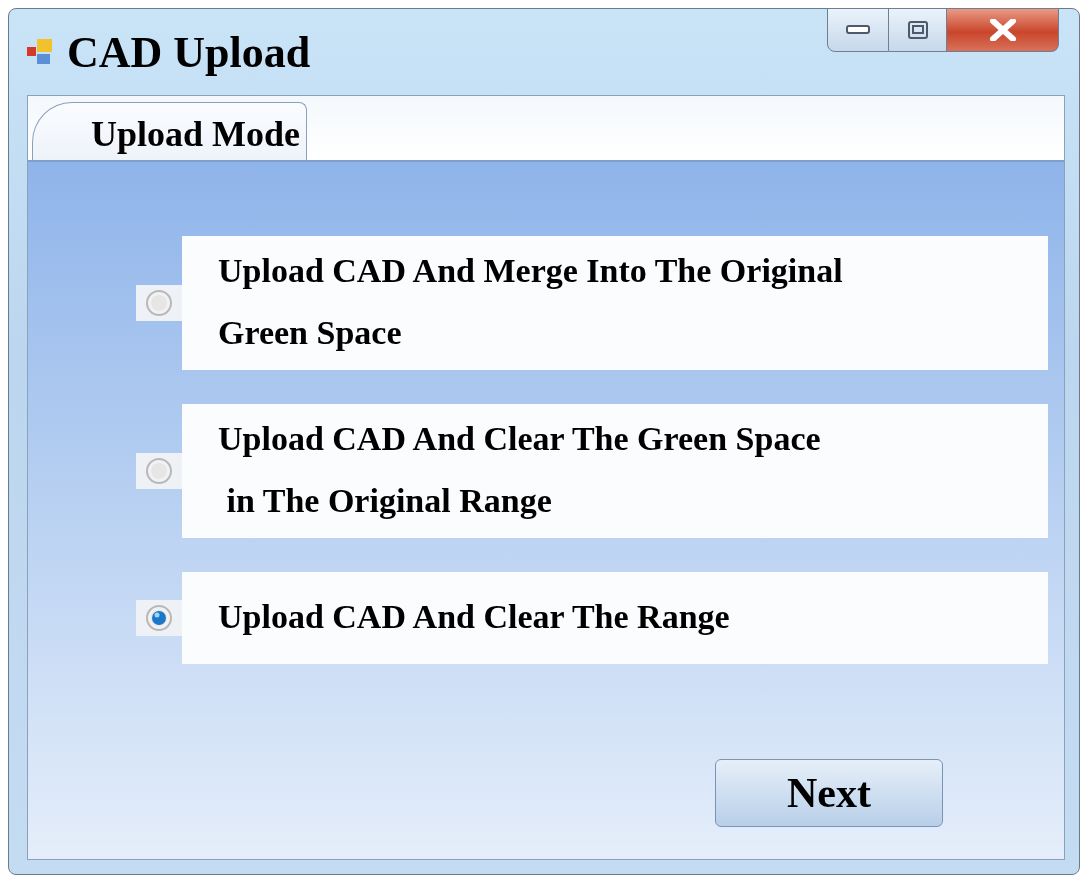 The width and height of the screenshot is (1086, 879). Describe the element at coordinates (189, 52) in the screenshot. I see `window-title: CAD Upload` at that location.